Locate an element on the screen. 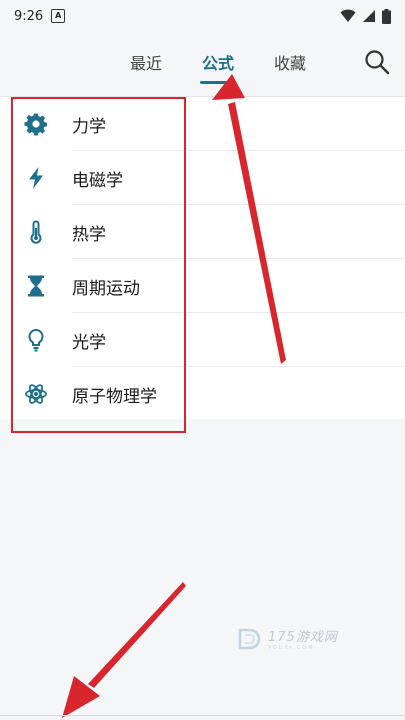  tab-formulas: 公式 is located at coordinates (218, 67).